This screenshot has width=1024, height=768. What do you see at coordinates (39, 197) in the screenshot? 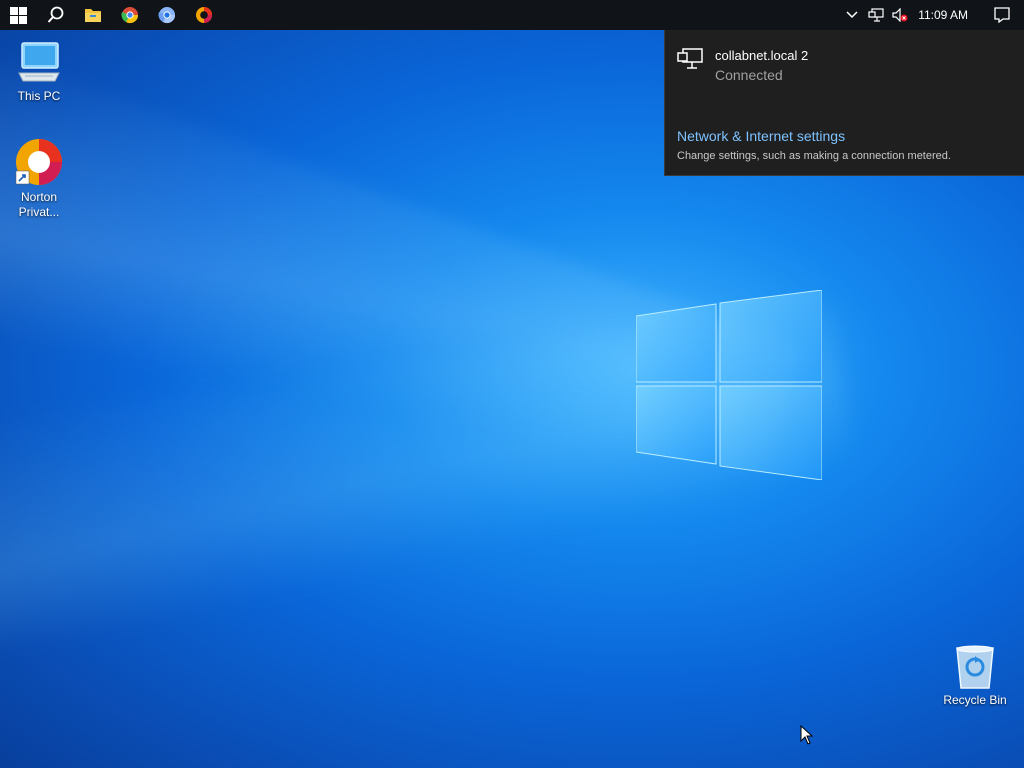
I see `desktop-icon-label-line1: Norton` at bounding box center [39, 197].